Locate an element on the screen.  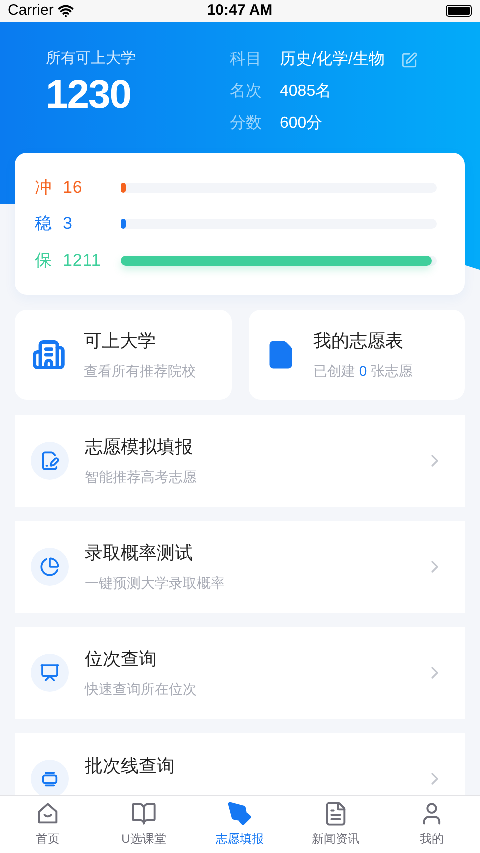
menu-item: 位次查询 快速查询所在位次 is located at coordinates (240, 673).